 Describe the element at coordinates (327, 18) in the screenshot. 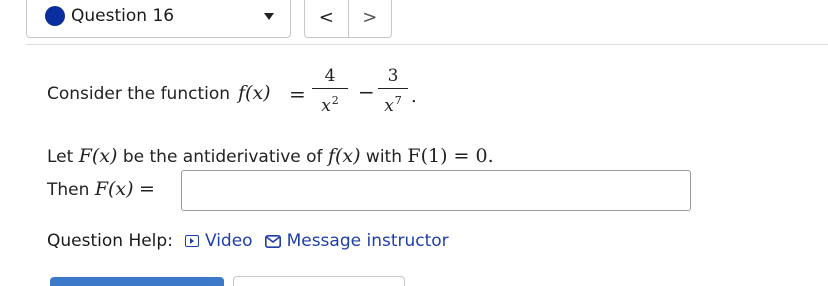

I see `previous-question-button: <` at that location.